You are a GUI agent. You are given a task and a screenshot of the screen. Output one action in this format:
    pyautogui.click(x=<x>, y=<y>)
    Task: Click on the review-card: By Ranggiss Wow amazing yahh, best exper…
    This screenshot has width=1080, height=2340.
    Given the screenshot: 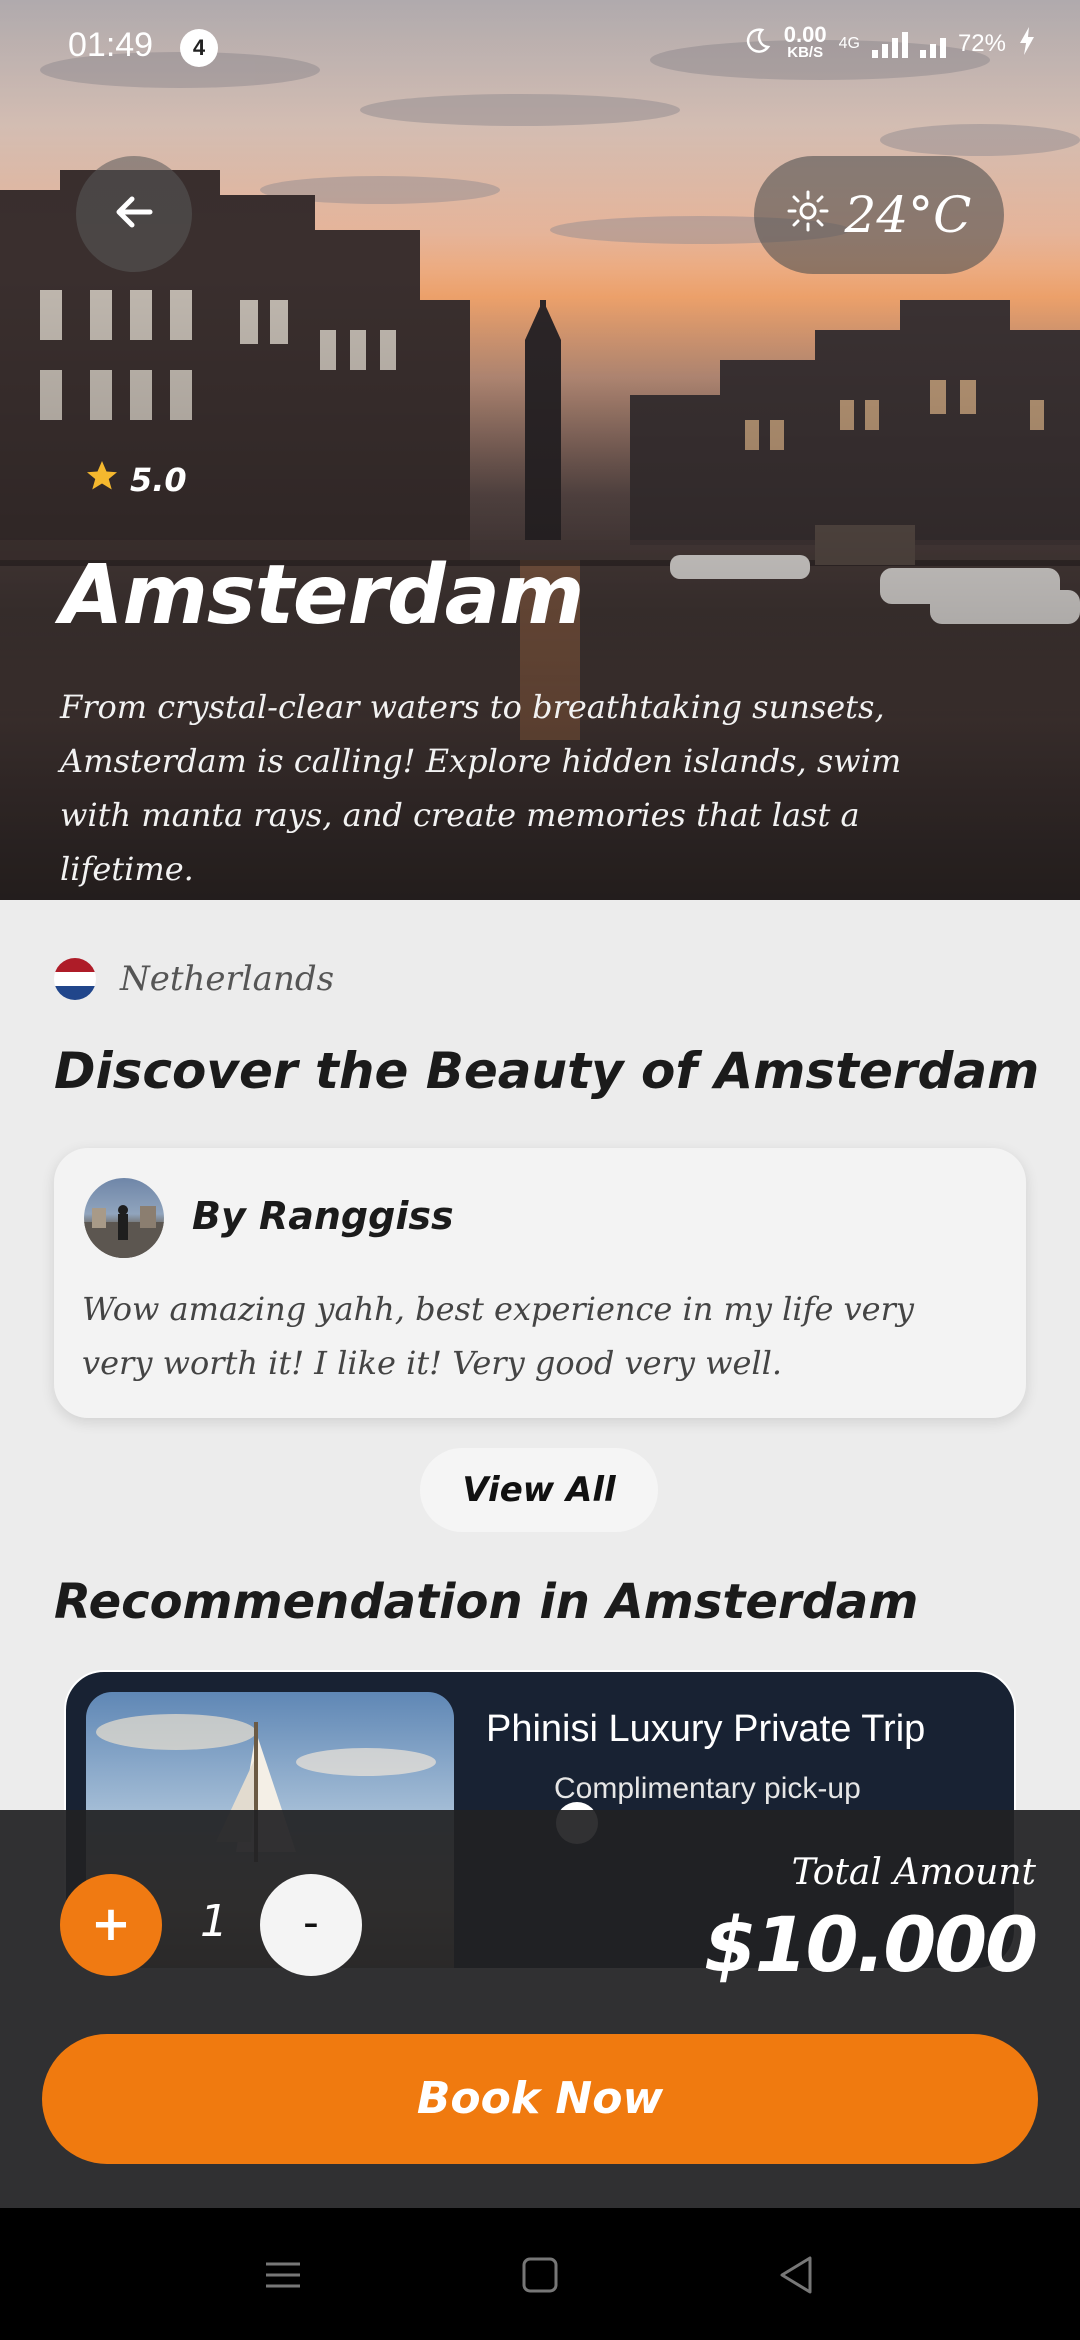 What is the action you would take?
    pyautogui.click(x=540, y=1283)
    